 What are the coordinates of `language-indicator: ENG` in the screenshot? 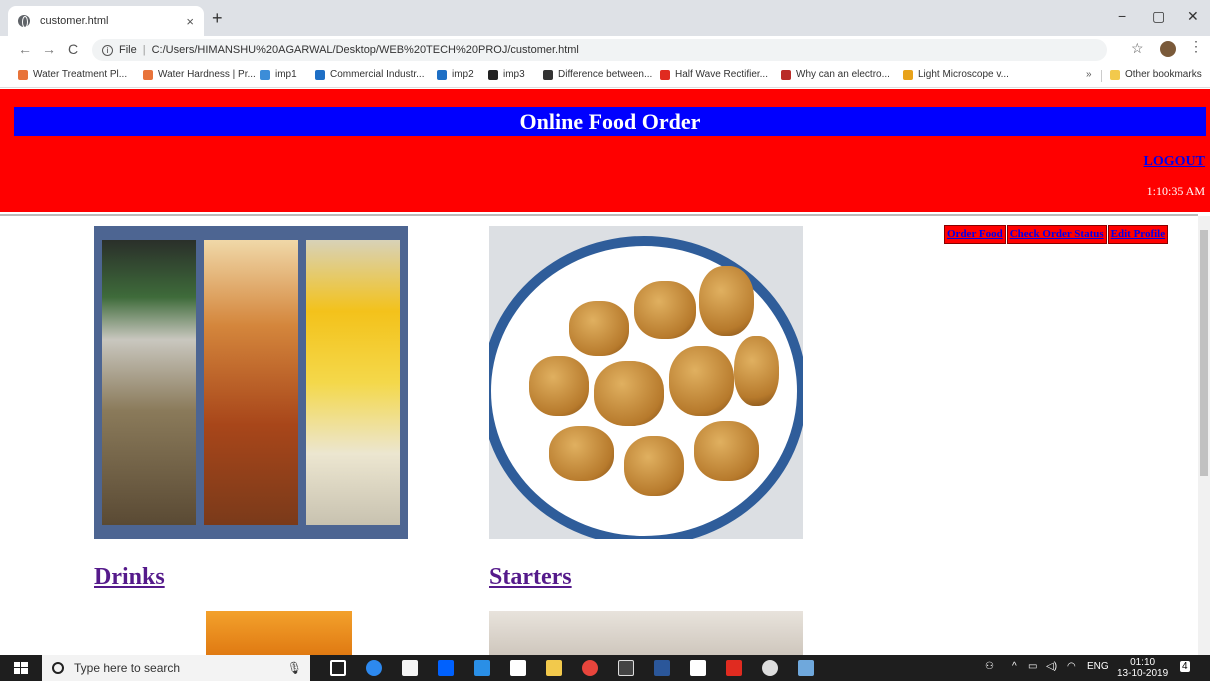 It's located at (1098, 666).